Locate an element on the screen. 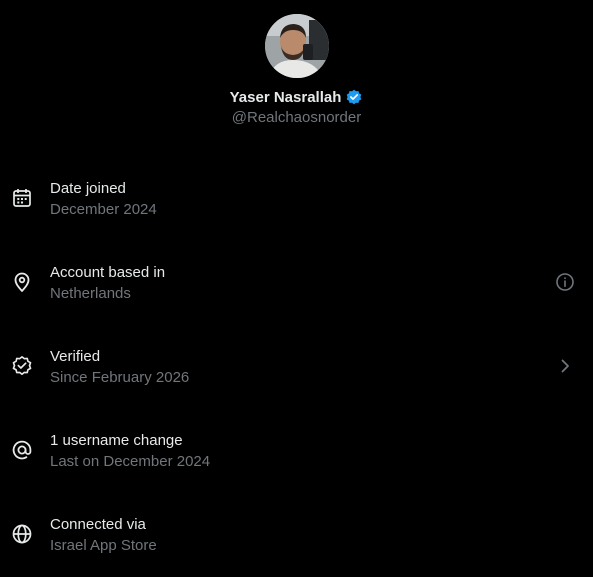  row-subtitle: Since February 2026 is located at coordinates (120, 377).